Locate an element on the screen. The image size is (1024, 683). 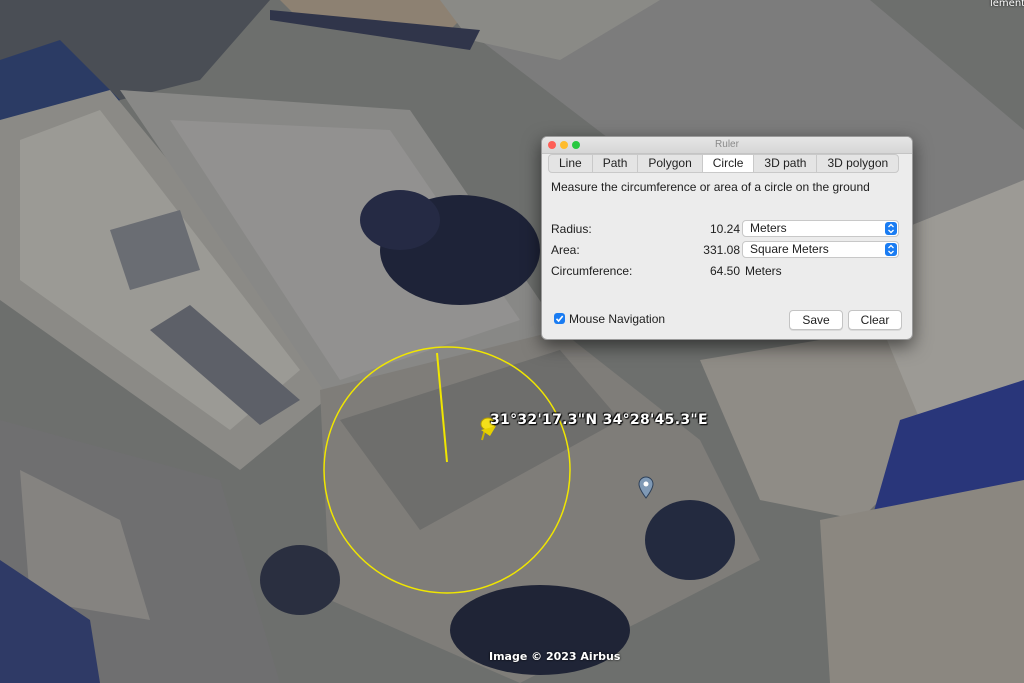
area-unit-select: Square Meters is located at coordinates (820, 249).